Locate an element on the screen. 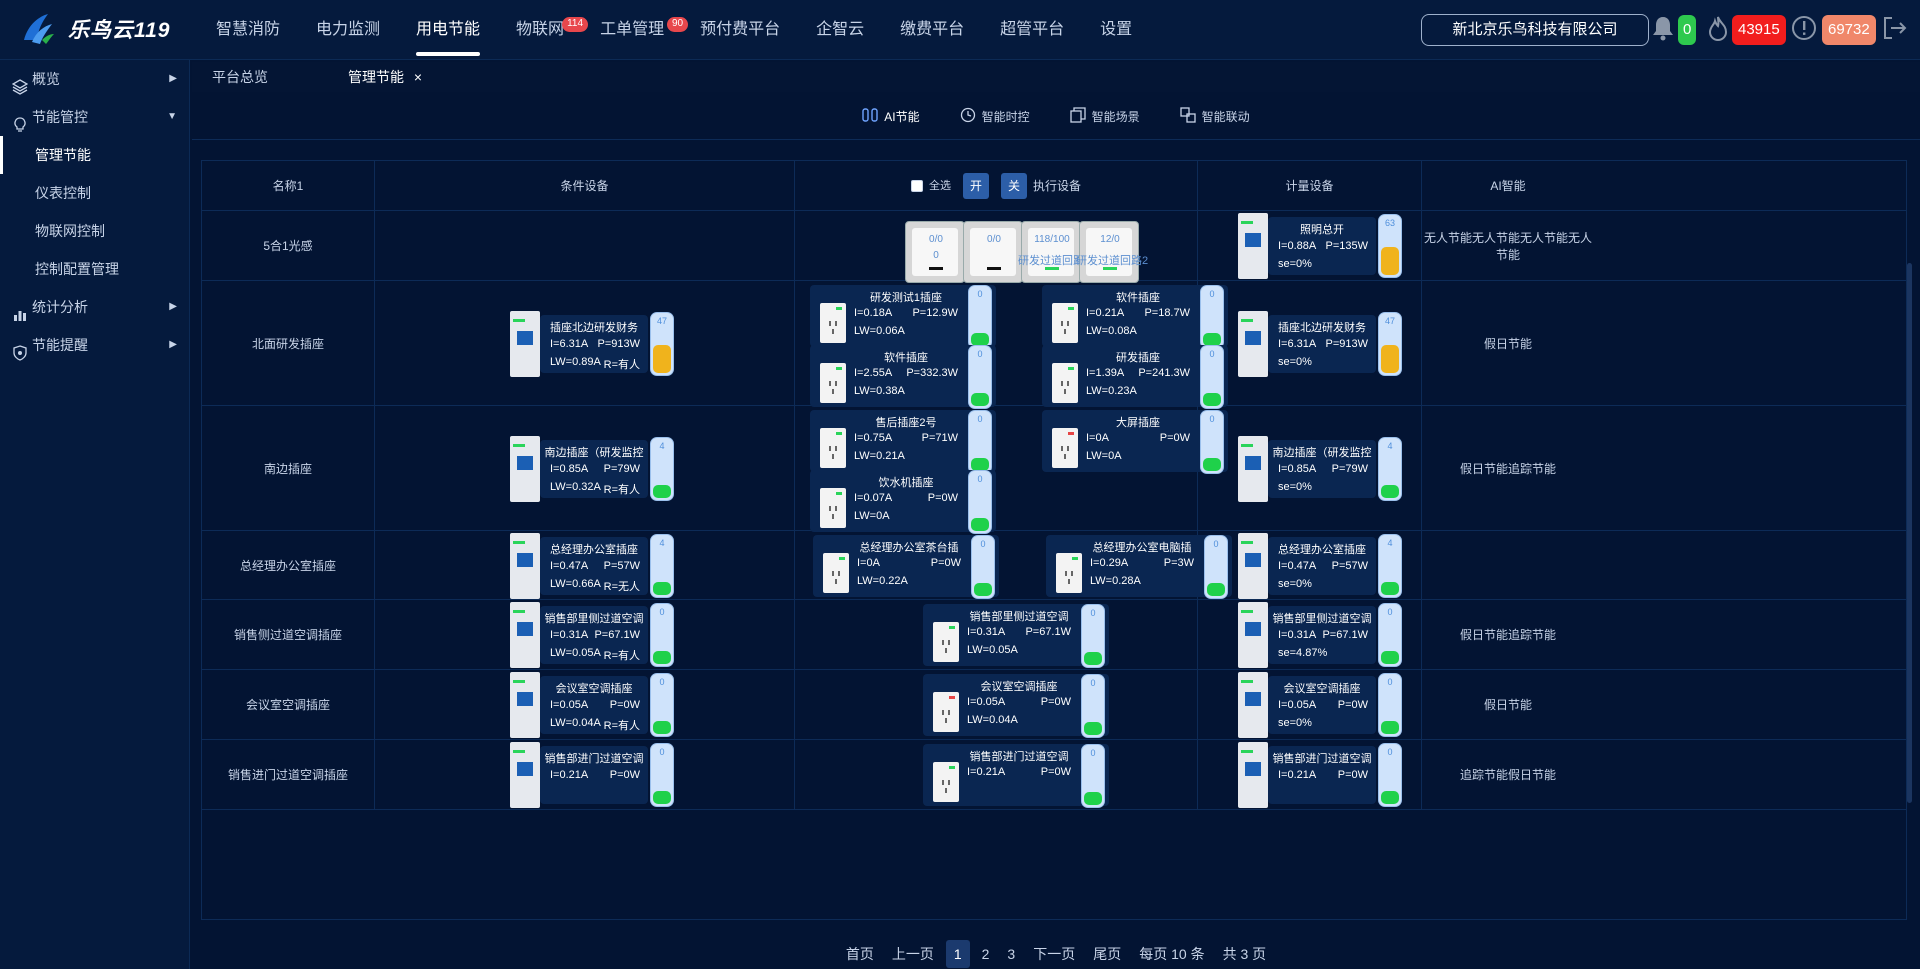 The height and width of the screenshot is (969, 1920). nav-iot: 物联网 114 is located at coordinates (543, 30).